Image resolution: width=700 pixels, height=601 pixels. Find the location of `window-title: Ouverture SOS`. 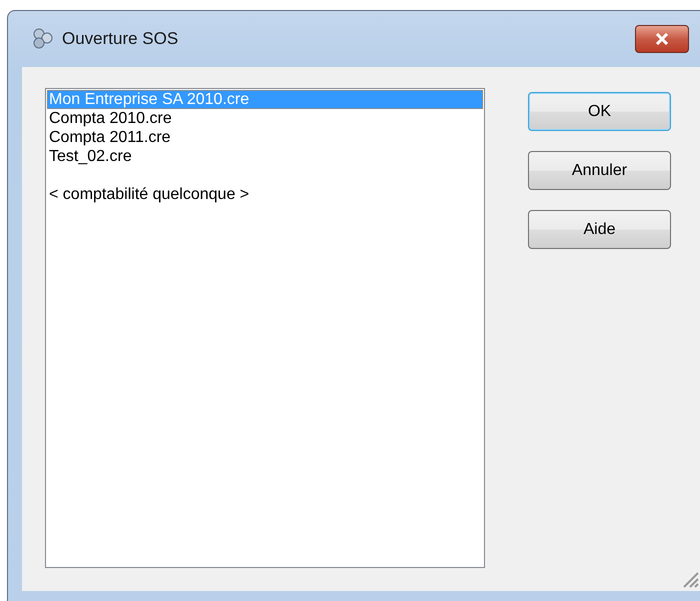

window-title: Ouverture SOS is located at coordinates (121, 39).